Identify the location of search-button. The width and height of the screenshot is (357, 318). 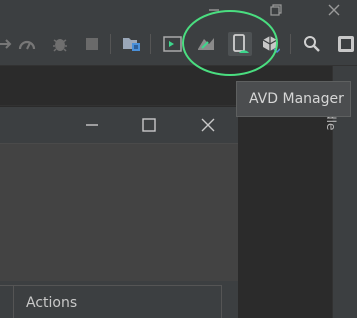
(312, 44).